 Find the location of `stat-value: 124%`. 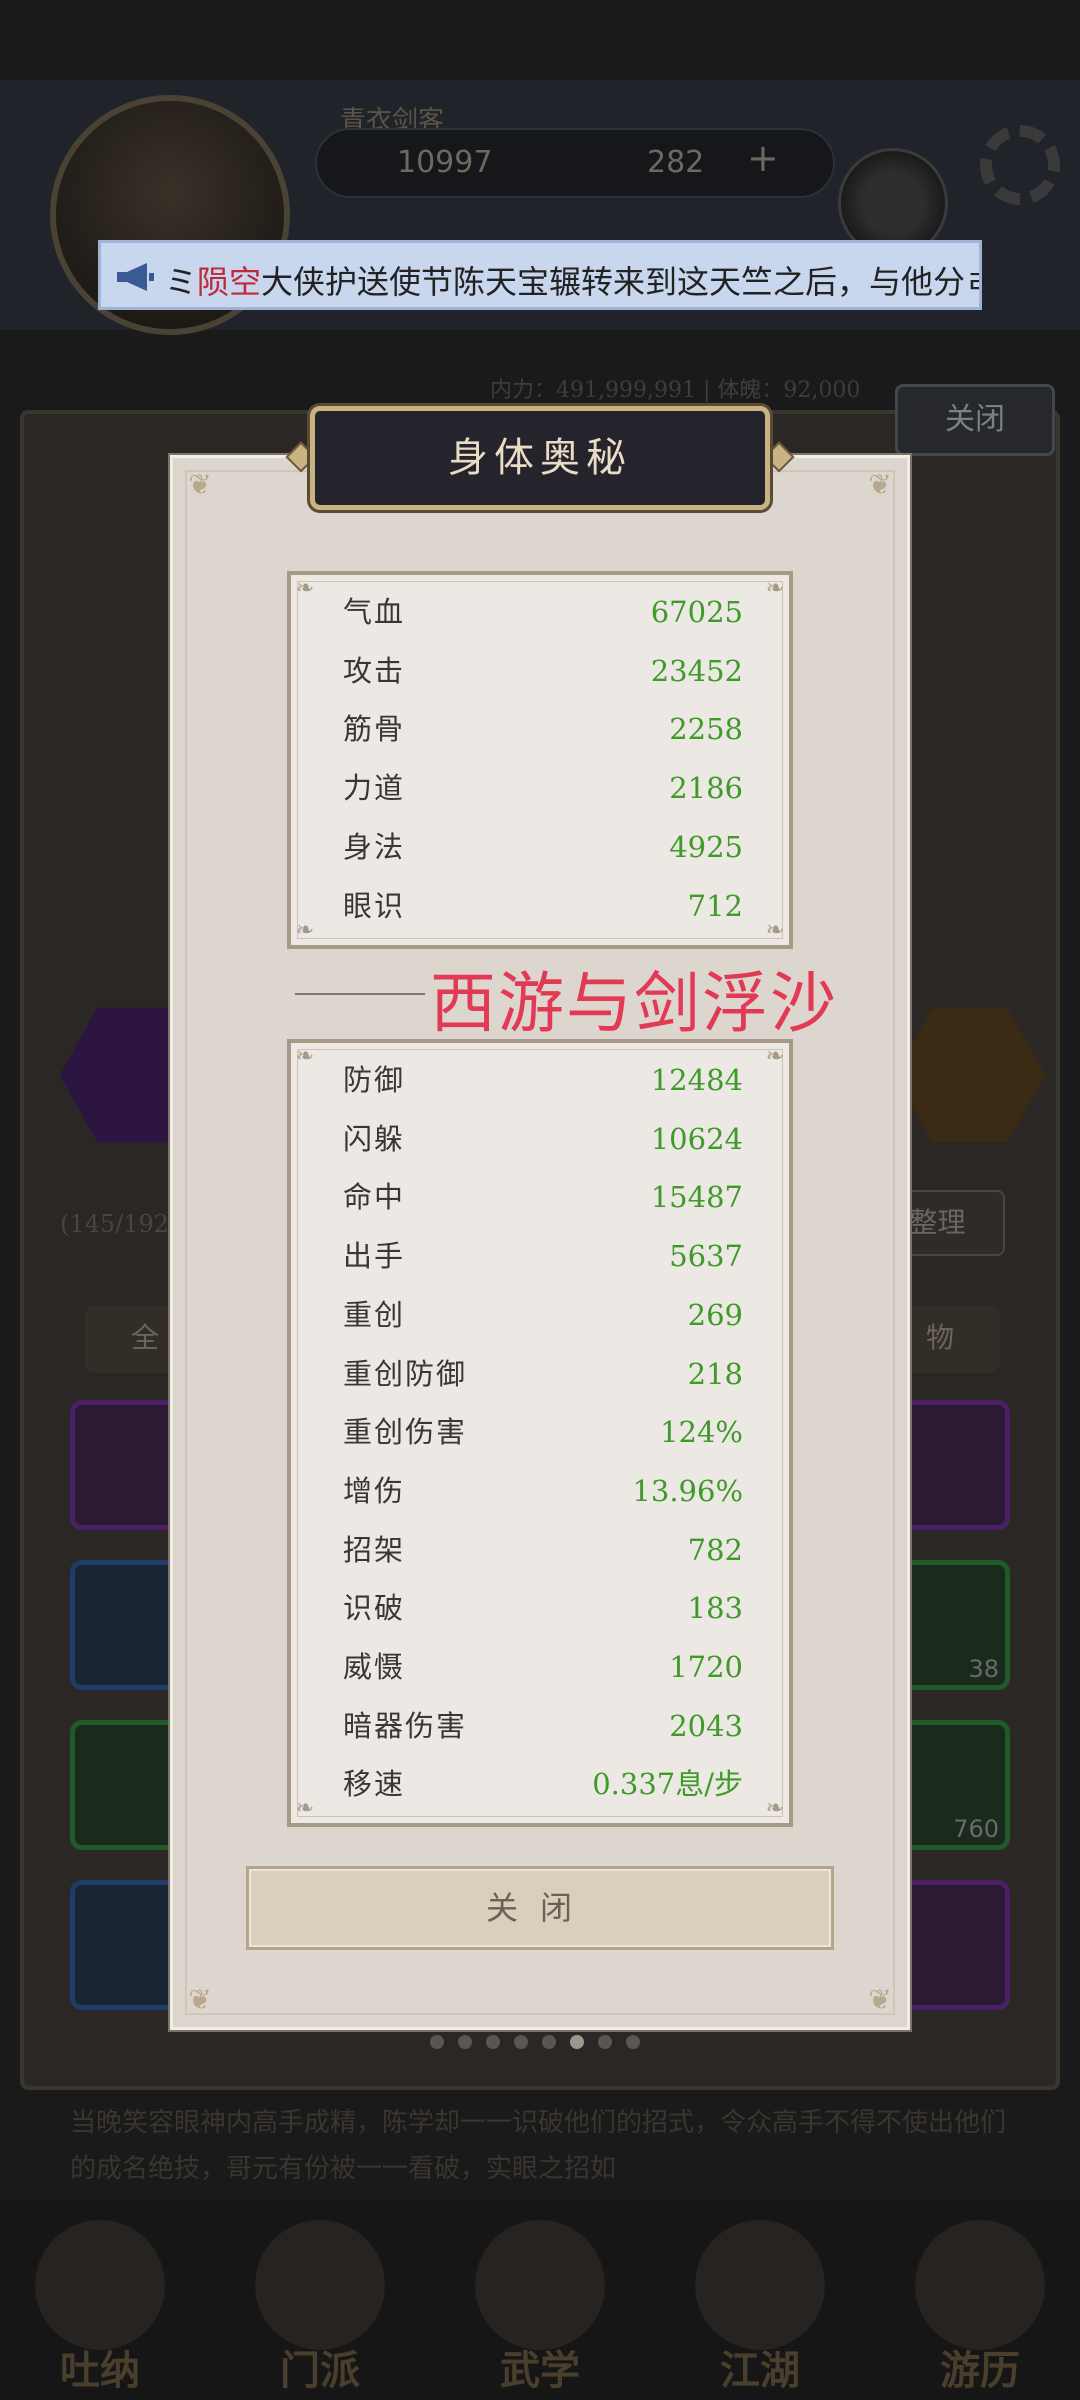

stat-value: 124% is located at coordinates (701, 1432).